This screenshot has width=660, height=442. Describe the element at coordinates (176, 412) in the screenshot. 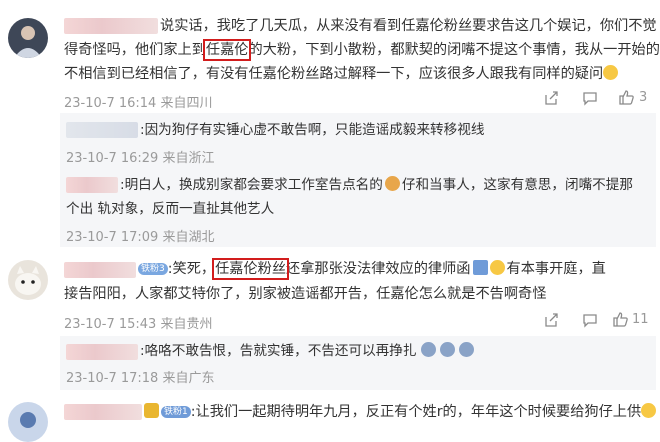

I see `fan-badge: 铁粉1` at that location.